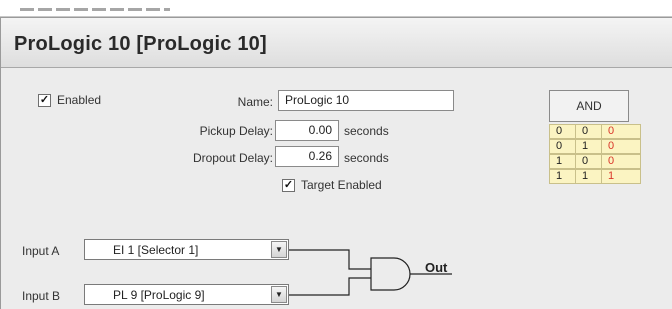  I want to click on truth-table-row: 1 0 0, so click(610, 161).